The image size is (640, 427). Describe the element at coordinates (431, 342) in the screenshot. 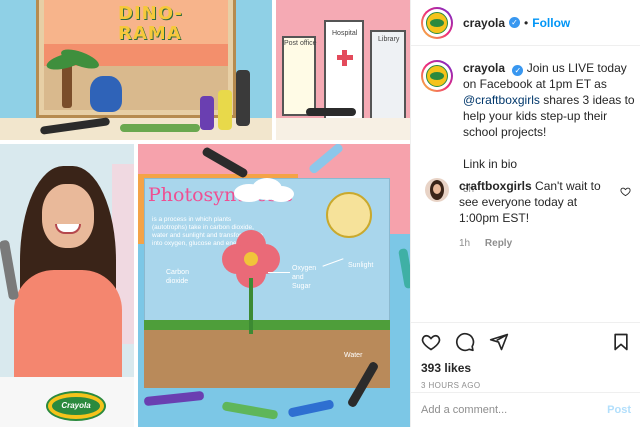

I see `heart-icon` at that location.